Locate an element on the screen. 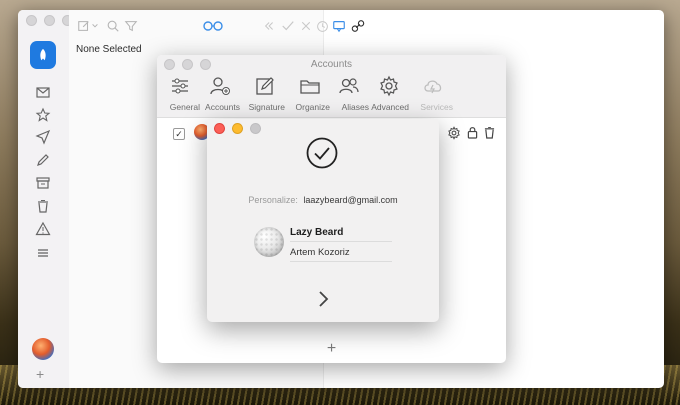 This screenshot has height=405, width=680. success-check-icon is located at coordinates (322, 153).